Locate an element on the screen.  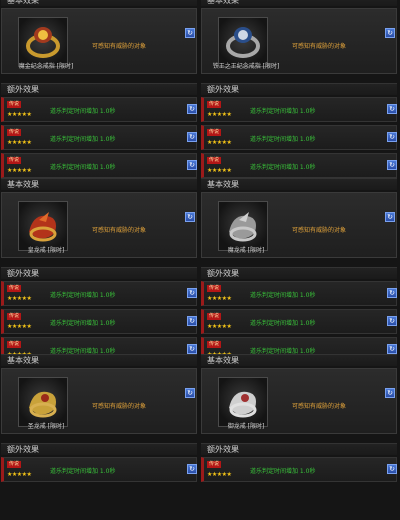
item-card: 铁王之王纪念戒指 [限时] 可感知有威胁的对象 ↻ is located at coordinates (299, 41).